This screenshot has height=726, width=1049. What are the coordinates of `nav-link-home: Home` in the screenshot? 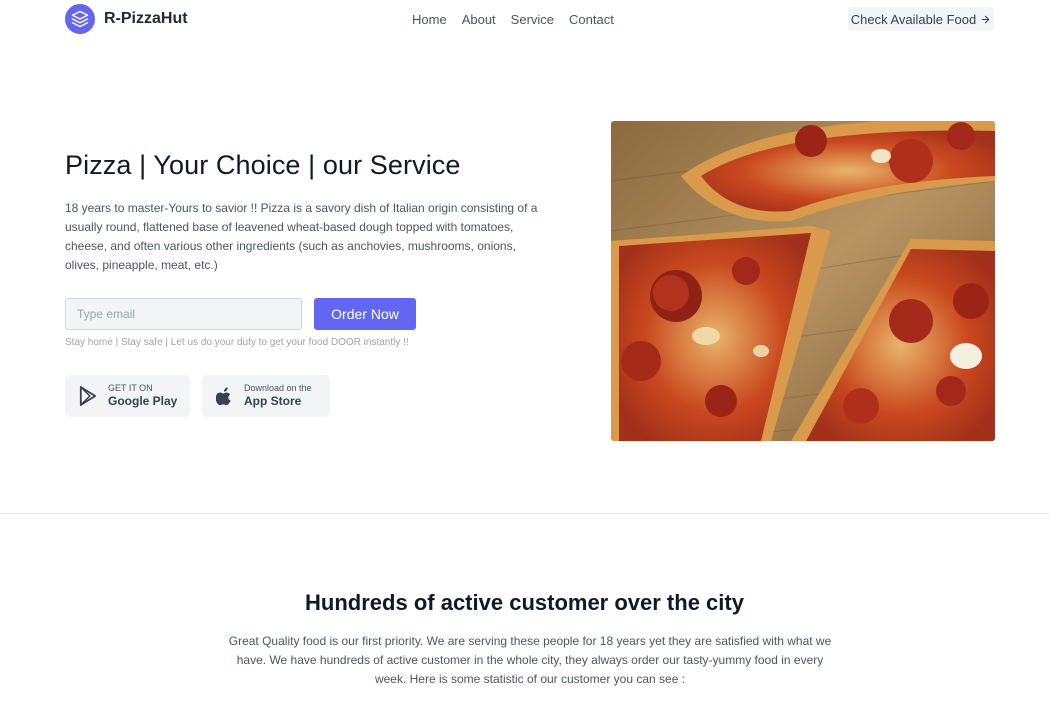 It's located at (429, 19).